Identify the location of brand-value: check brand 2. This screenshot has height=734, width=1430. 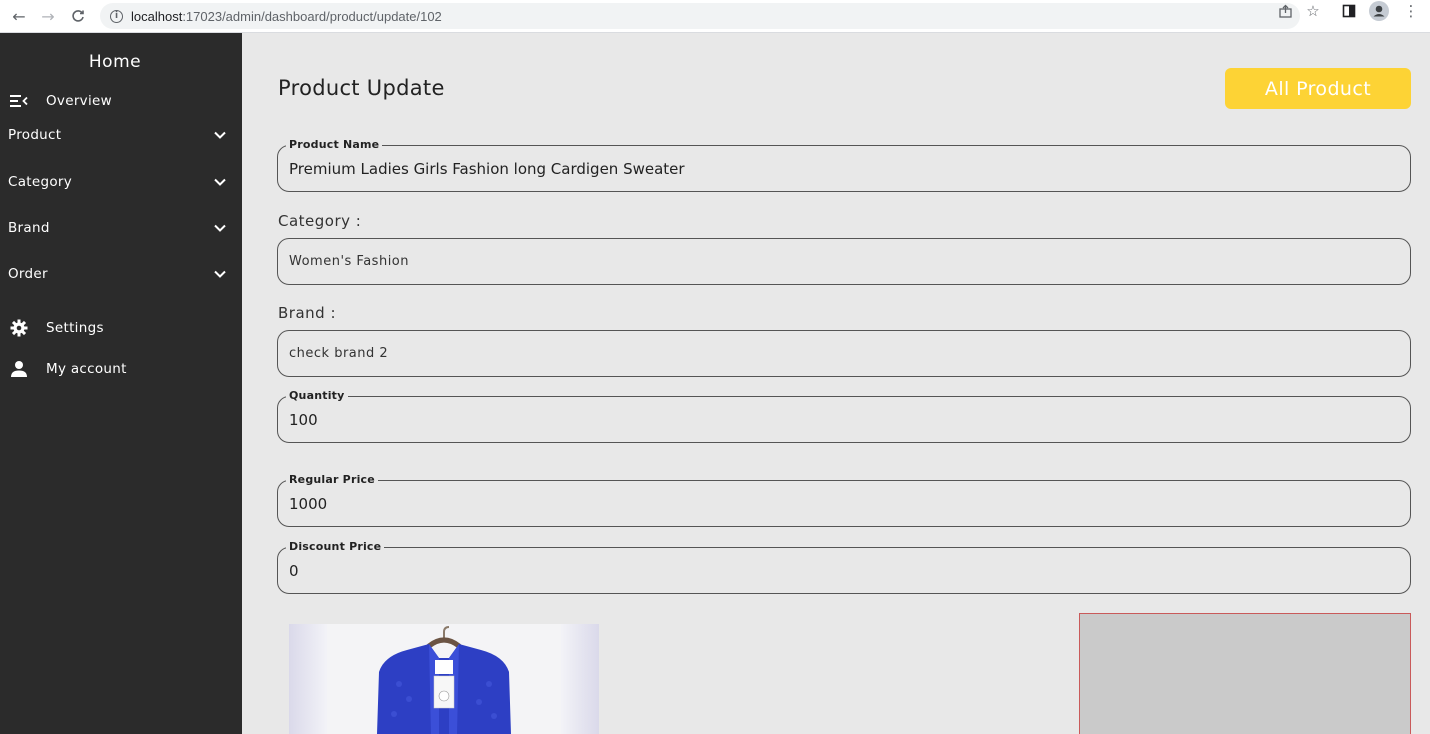
(339, 353).